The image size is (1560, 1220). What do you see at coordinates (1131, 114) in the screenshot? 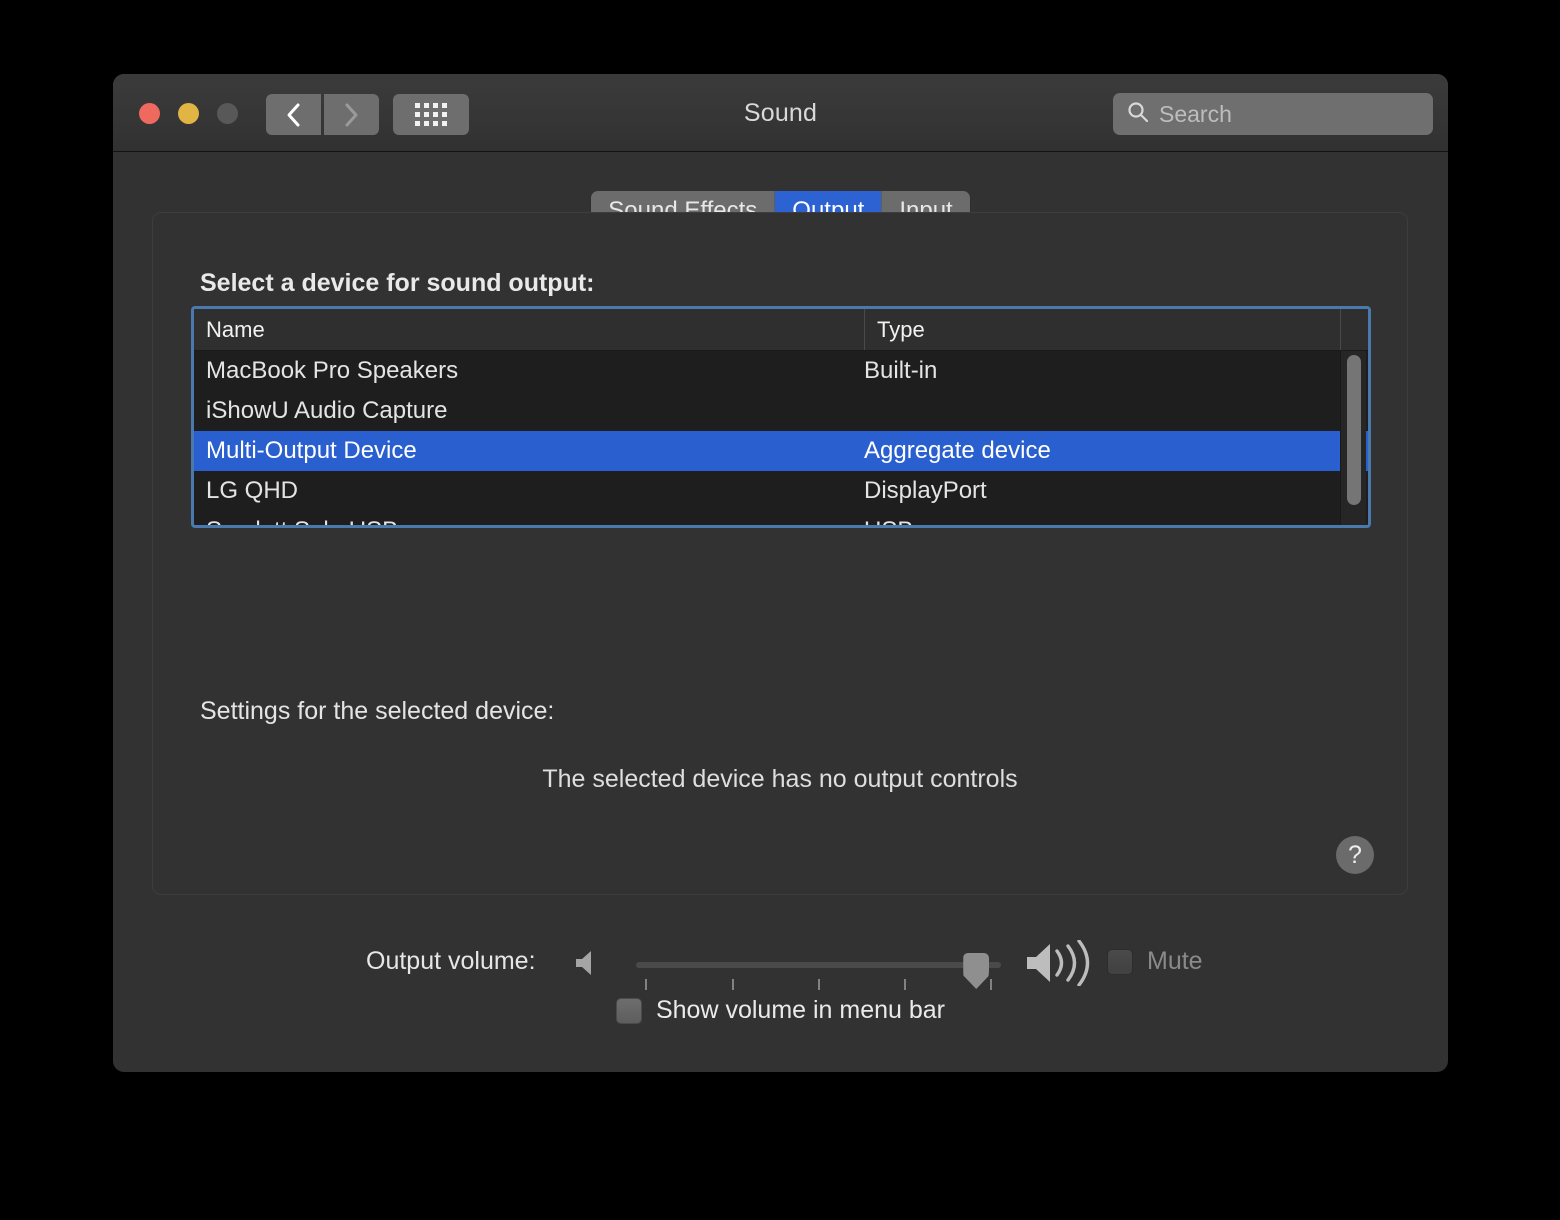
I see `search-icon` at bounding box center [1131, 114].